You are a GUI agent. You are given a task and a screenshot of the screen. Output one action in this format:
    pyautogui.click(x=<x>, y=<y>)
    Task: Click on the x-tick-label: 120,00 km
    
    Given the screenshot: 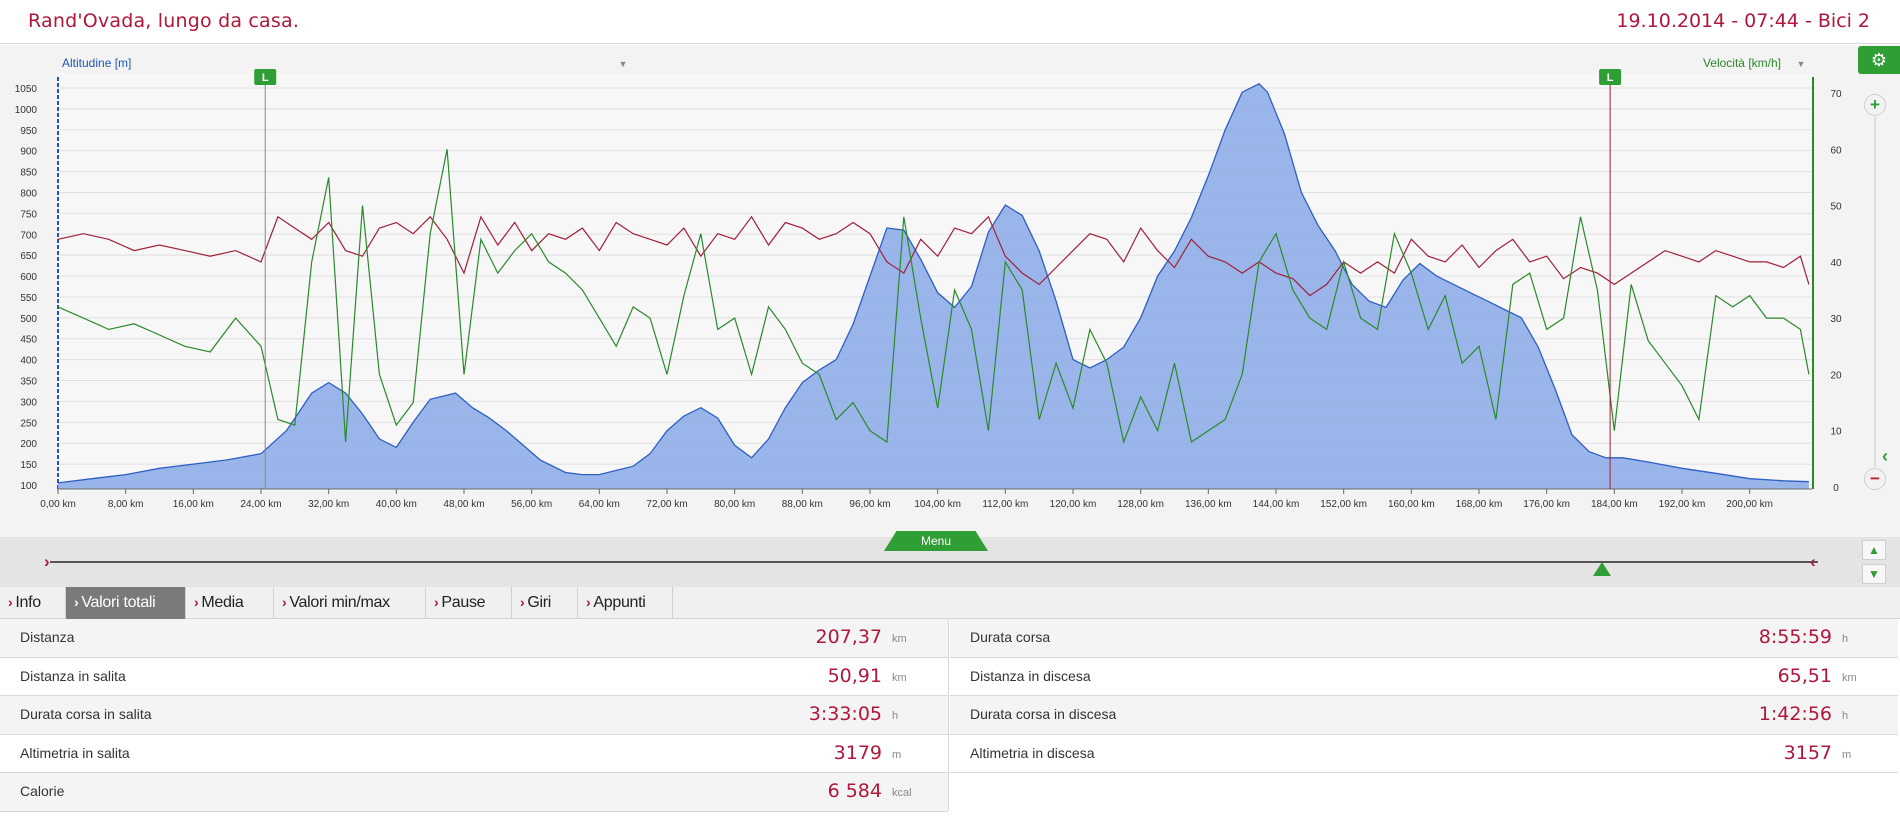 What is the action you would take?
    pyautogui.click(x=1073, y=504)
    